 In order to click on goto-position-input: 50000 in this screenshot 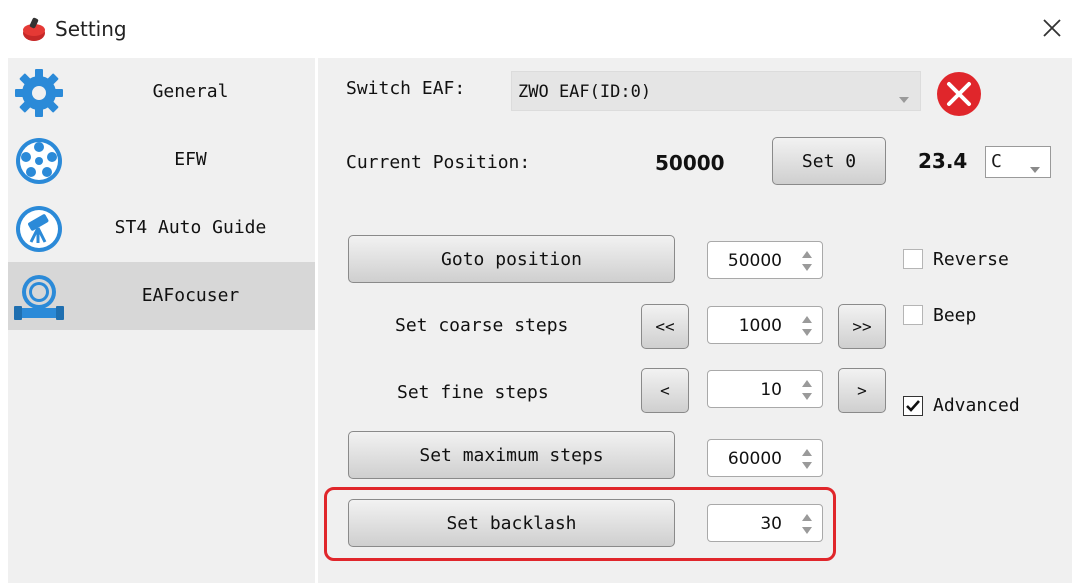, I will do `click(765, 260)`.